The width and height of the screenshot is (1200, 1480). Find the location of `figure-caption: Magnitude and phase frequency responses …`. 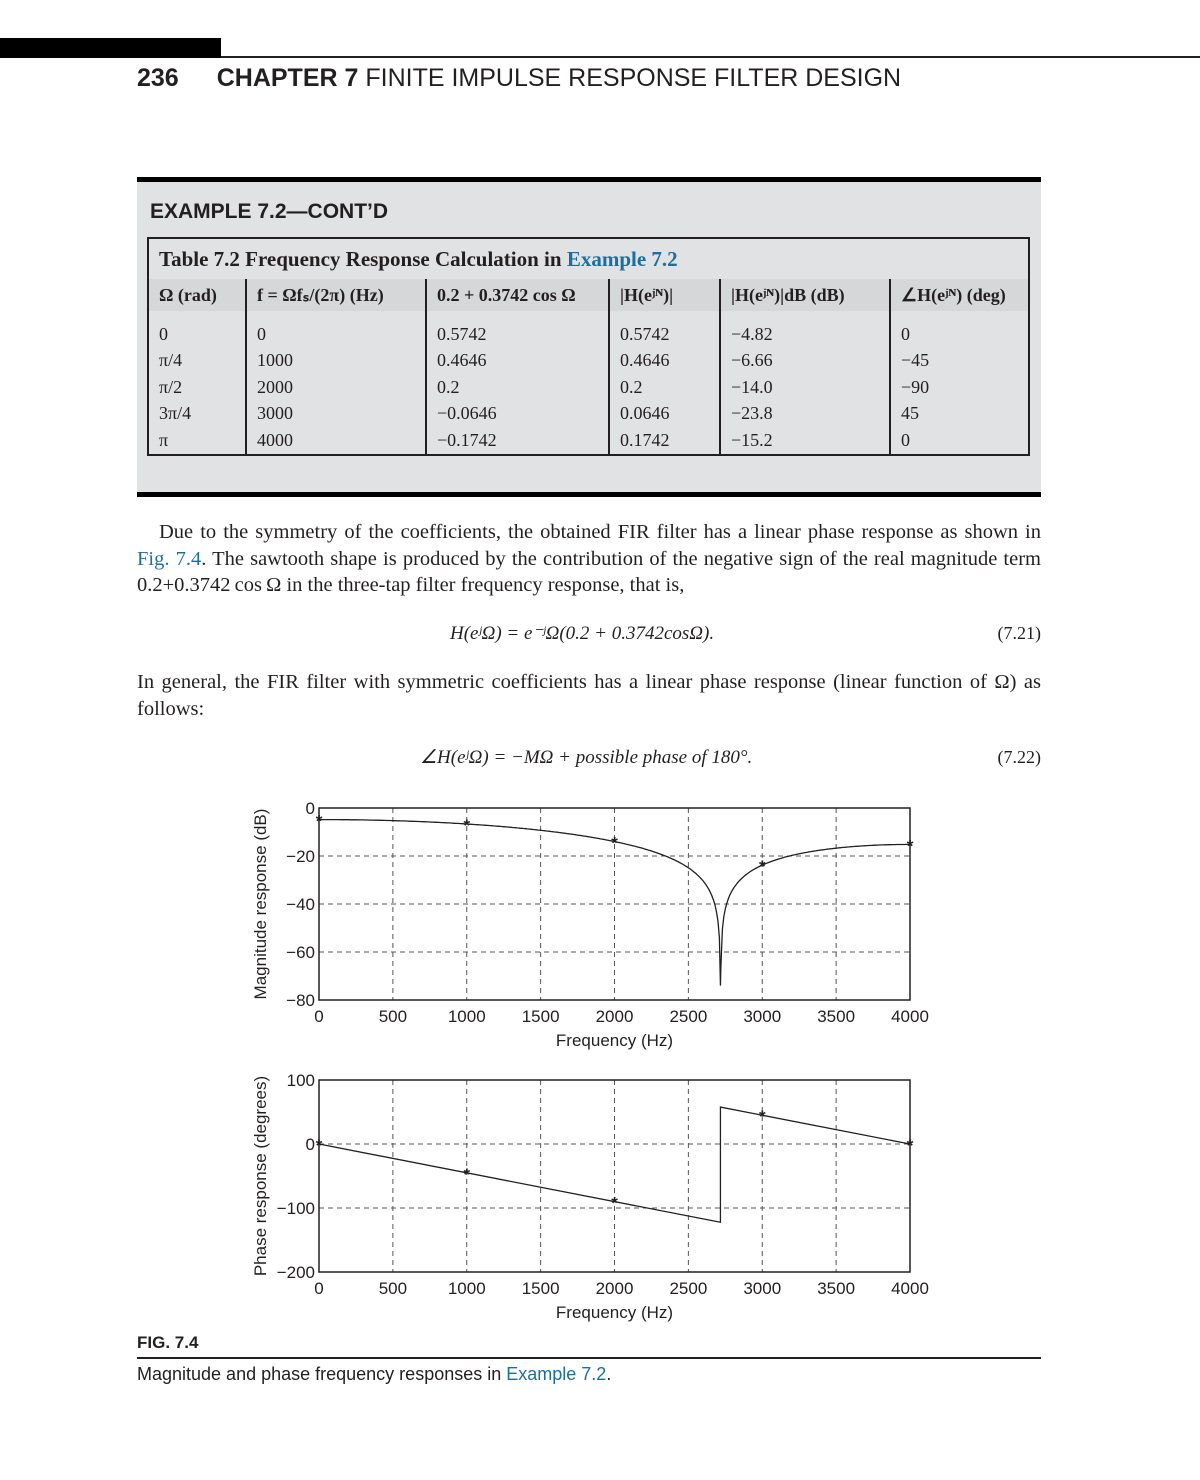

figure-caption: Magnitude and phase frequency responses … is located at coordinates (374, 1374).